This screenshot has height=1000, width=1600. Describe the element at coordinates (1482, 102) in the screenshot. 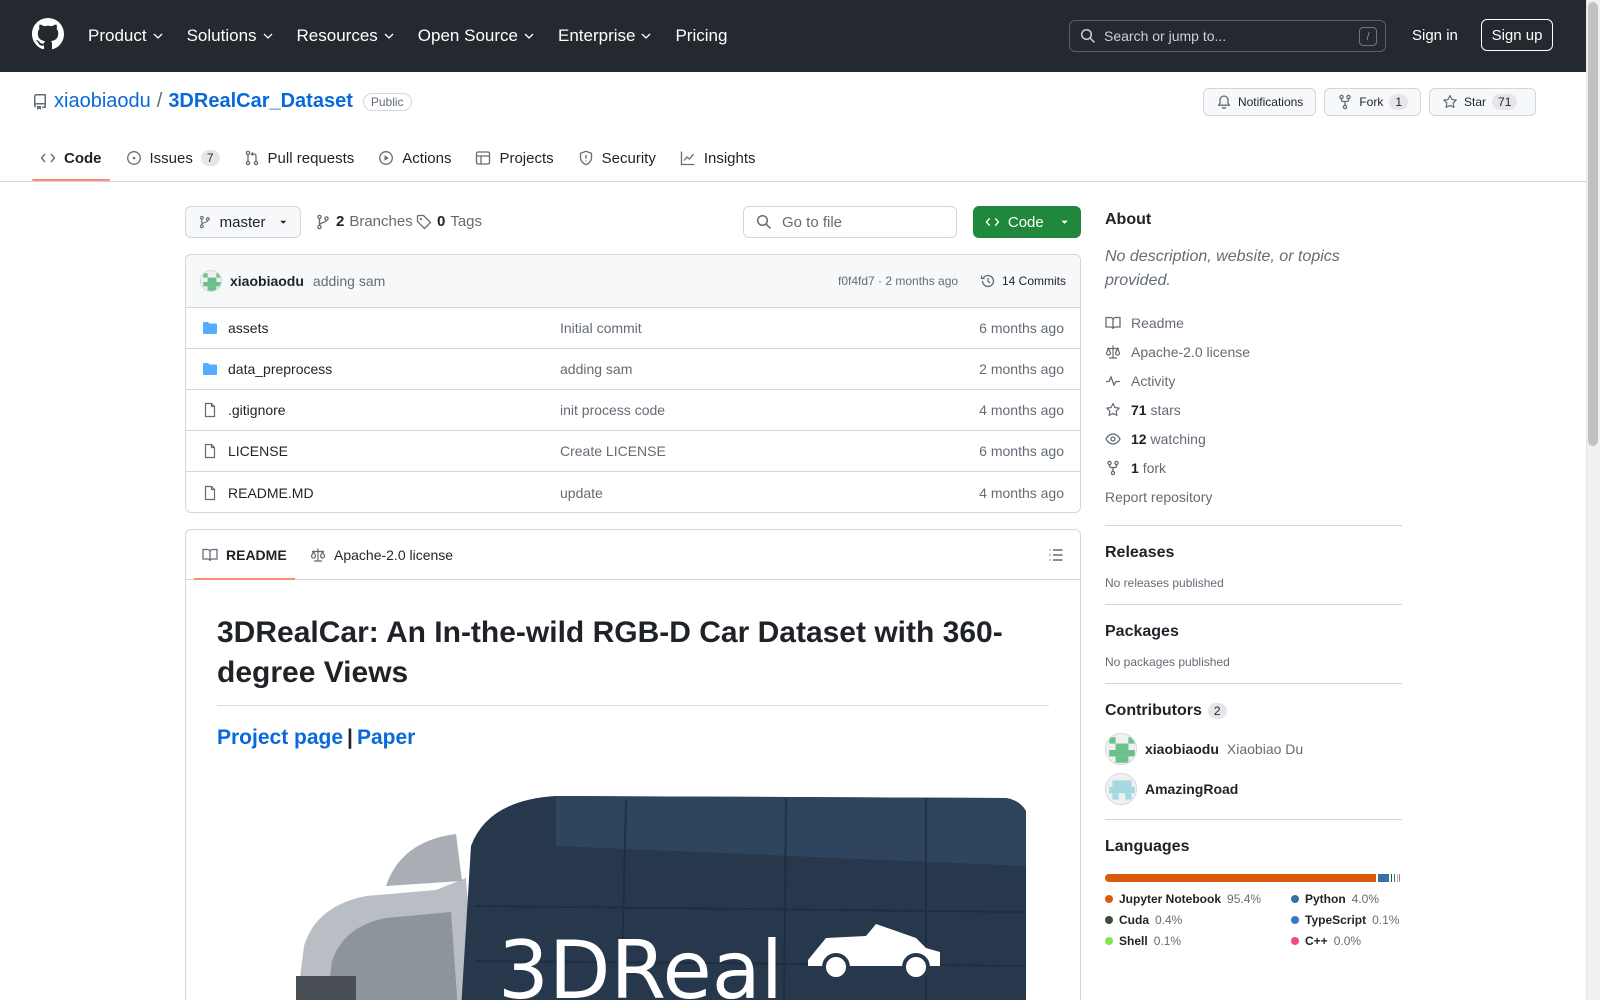

I see `star-button: Star 71` at that location.